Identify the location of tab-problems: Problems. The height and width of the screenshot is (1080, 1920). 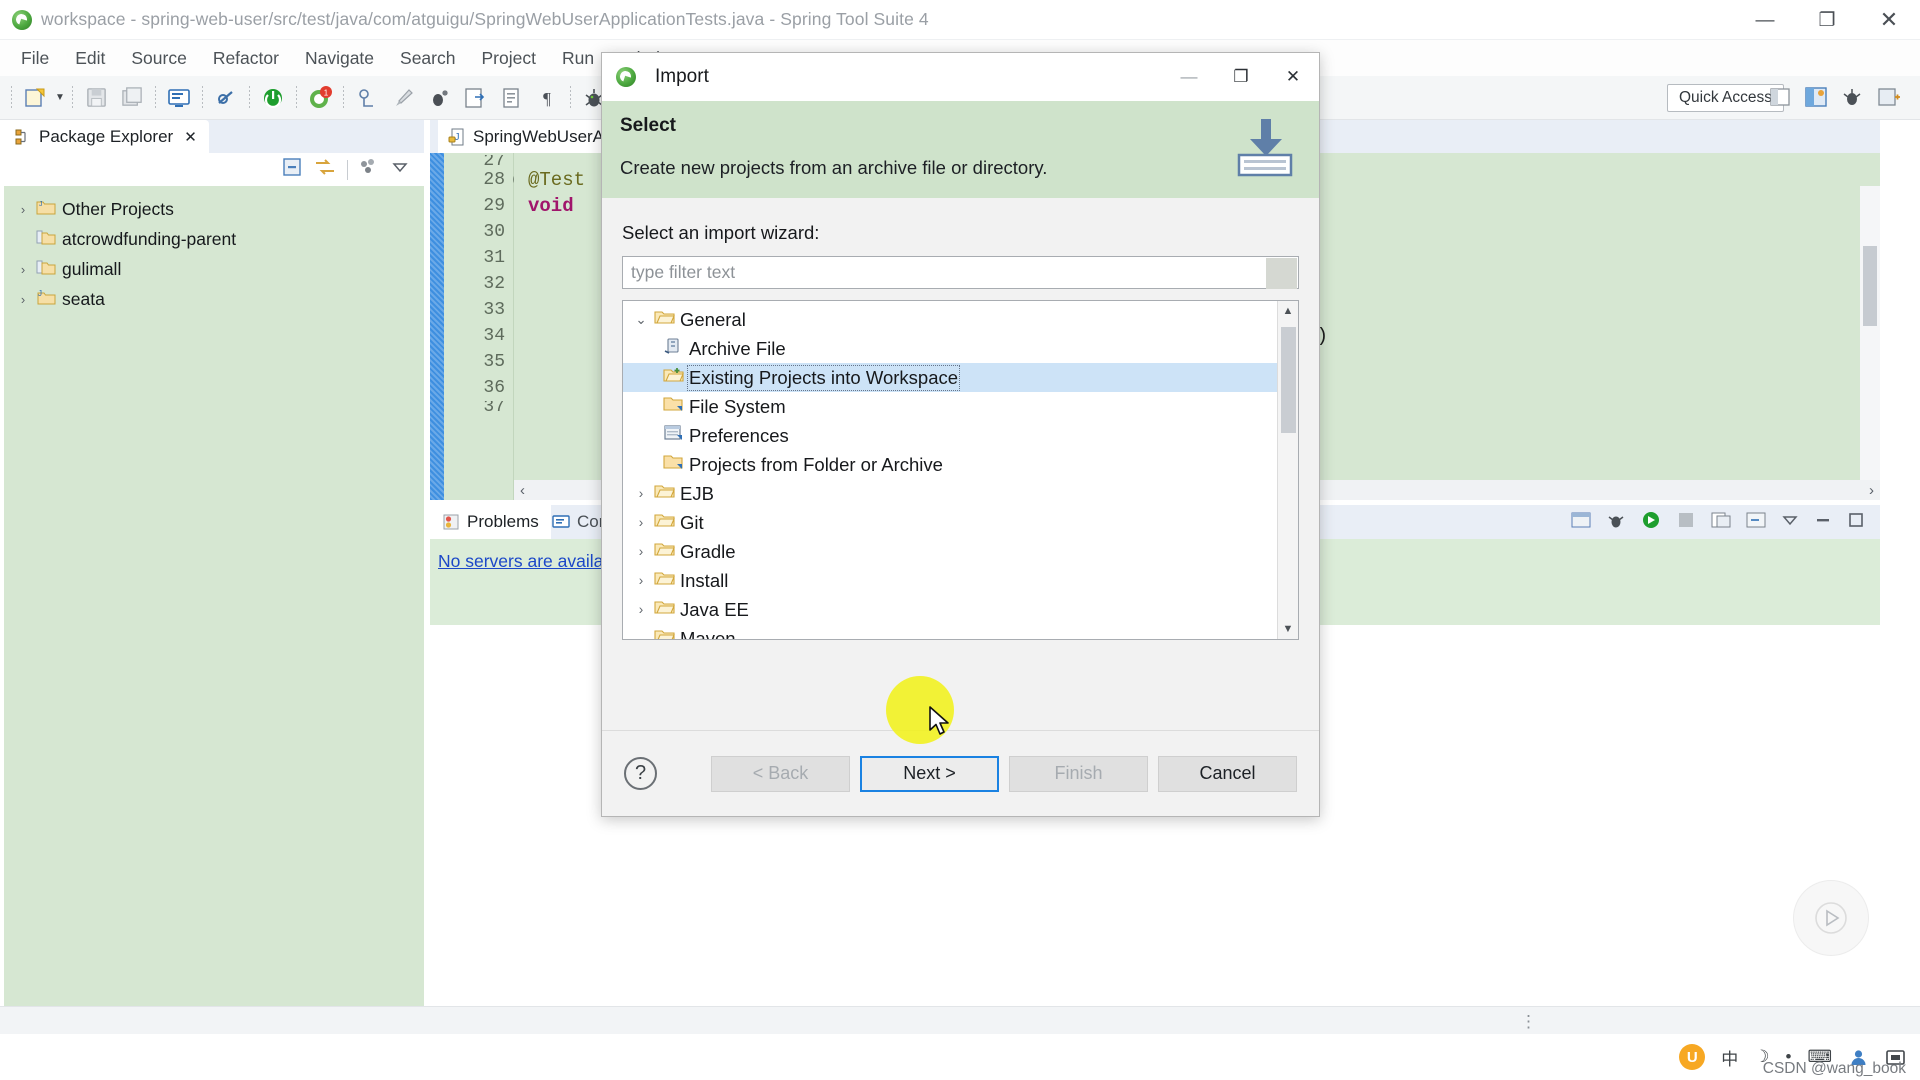
(490, 522).